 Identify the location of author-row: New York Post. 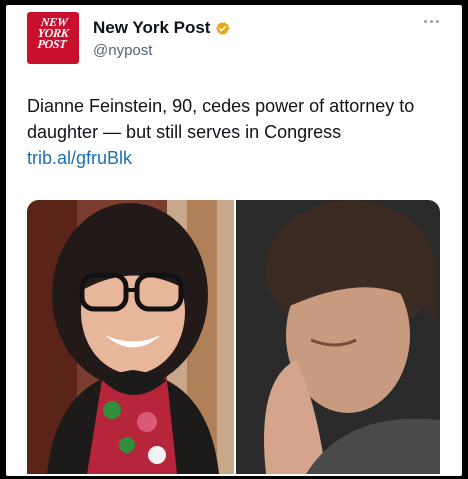
(162, 28).